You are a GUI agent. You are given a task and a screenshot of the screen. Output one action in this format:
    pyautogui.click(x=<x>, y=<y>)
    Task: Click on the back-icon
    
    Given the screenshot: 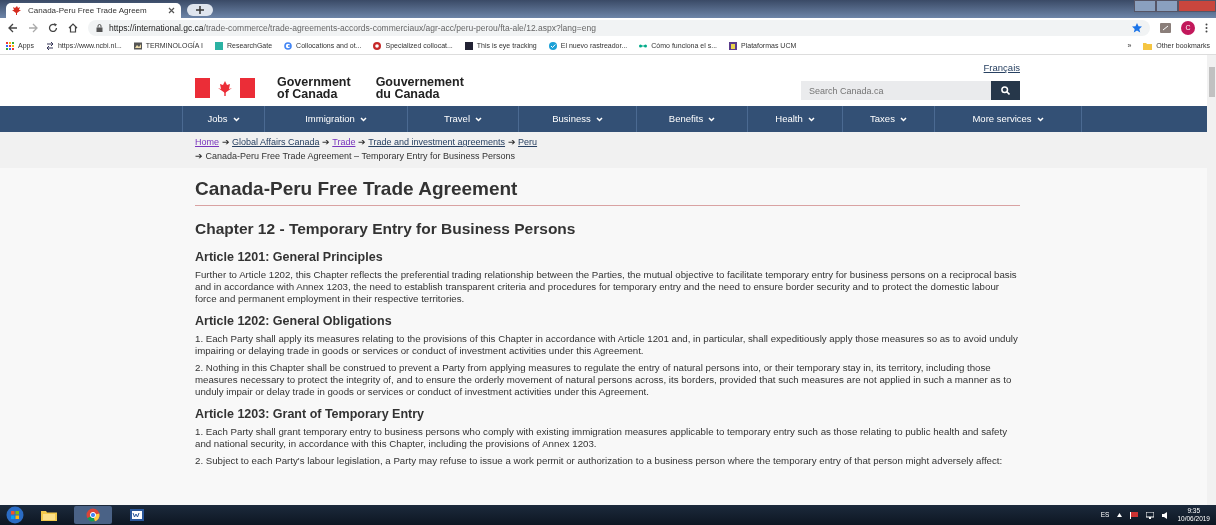 What is the action you would take?
    pyautogui.click(x=13, y=28)
    